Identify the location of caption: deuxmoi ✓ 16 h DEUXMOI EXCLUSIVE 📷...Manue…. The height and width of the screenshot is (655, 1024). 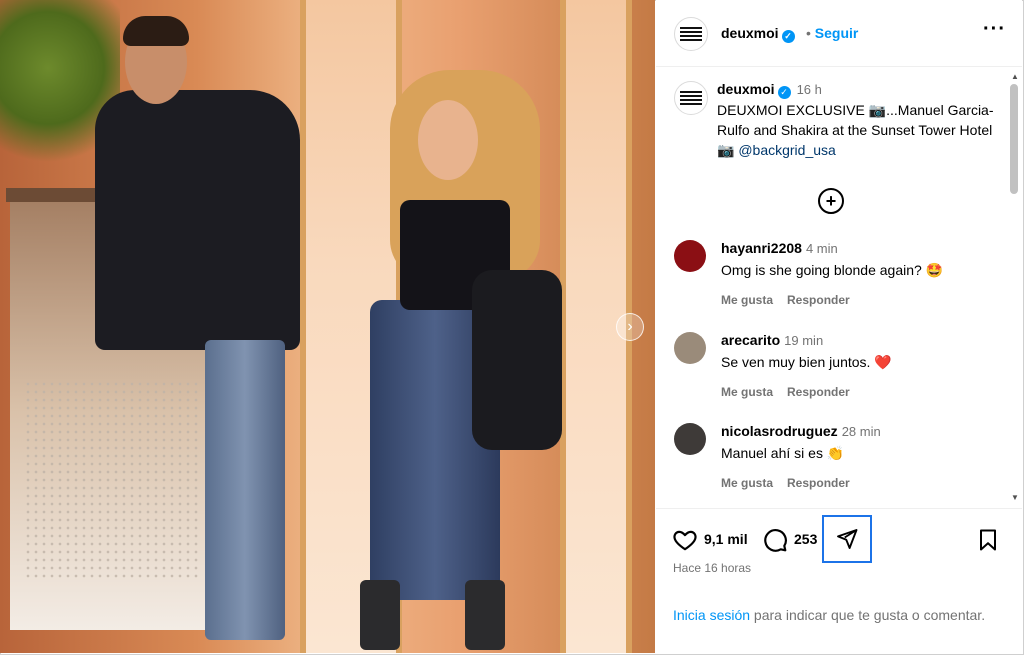
(857, 119).